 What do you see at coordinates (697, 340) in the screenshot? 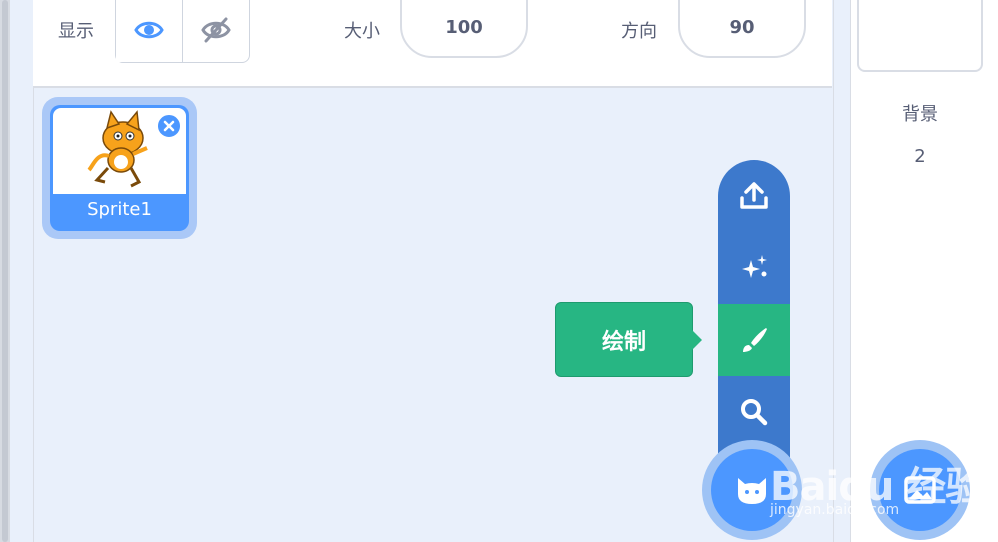
I see `tooltip-arrow` at bounding box center [697, 340].